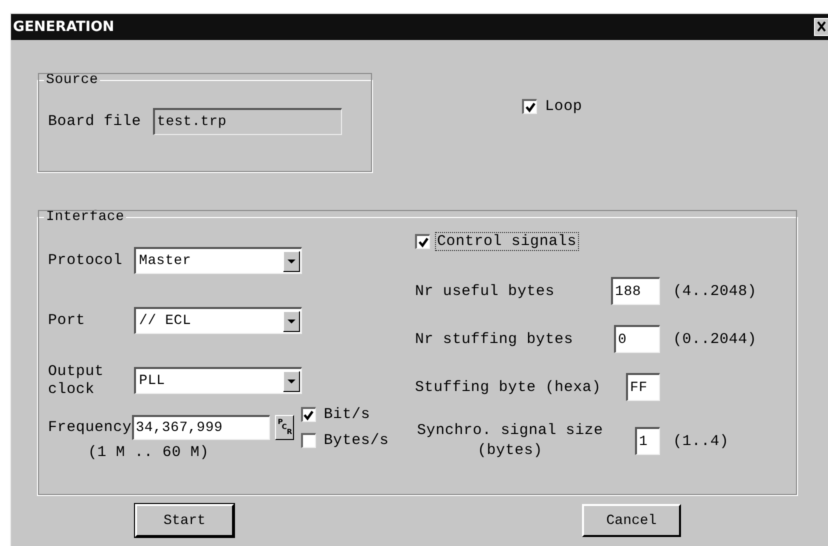 This screenshot has height=546, width=828. I want to click on loop-checkbox, so click(529, 106).